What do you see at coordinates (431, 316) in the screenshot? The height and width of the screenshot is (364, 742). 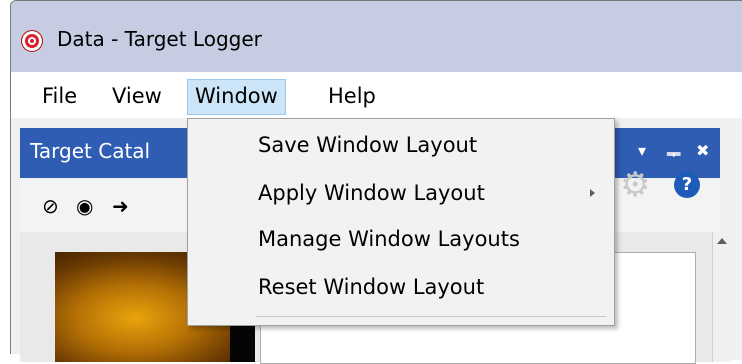 I see `menu-separator` at bounding box center [431, 316].